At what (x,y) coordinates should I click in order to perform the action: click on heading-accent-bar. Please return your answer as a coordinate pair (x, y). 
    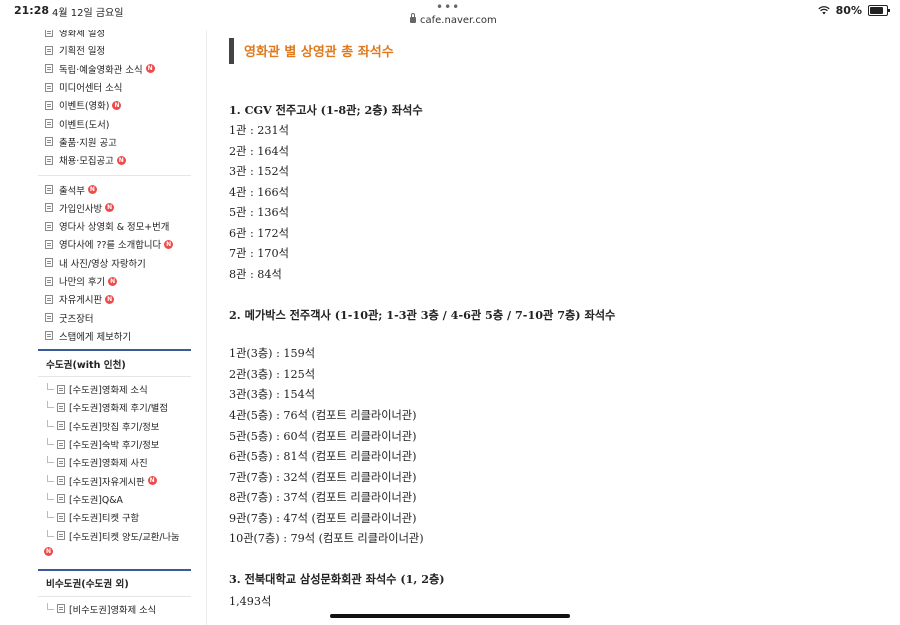
    Looking at the image, I should click on (231, 51).